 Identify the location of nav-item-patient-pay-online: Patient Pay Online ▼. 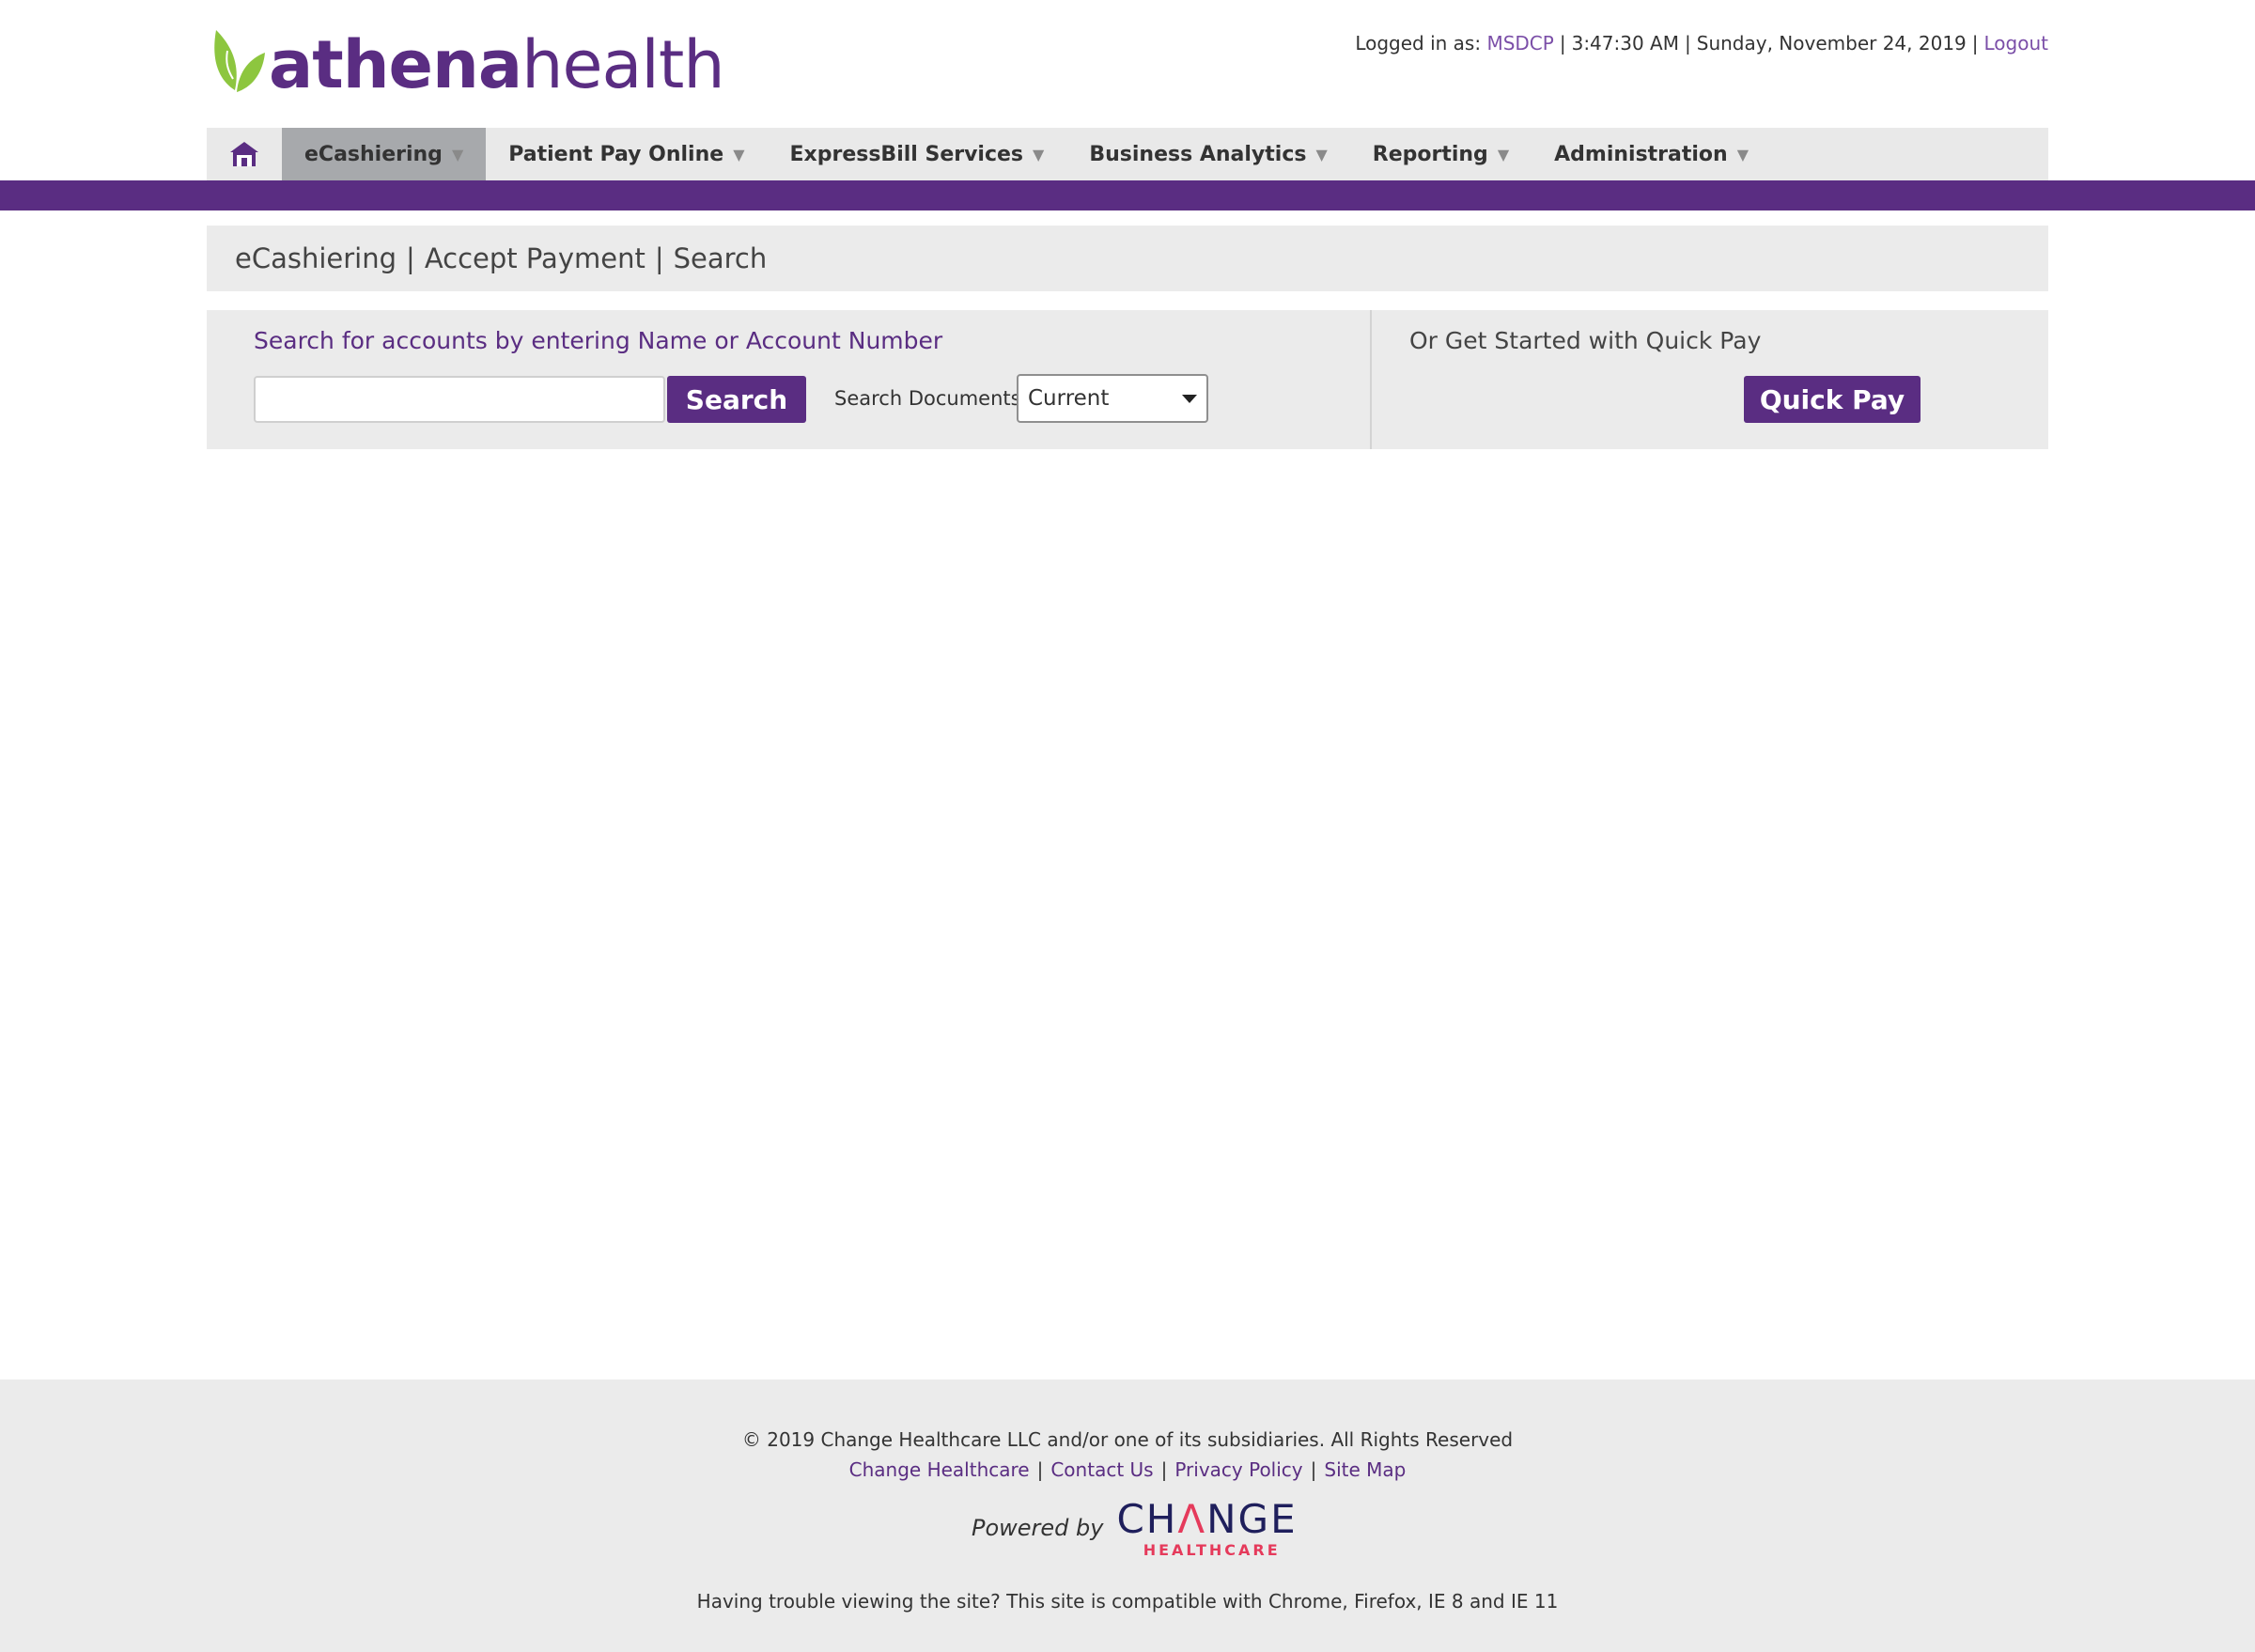
(626, 154).